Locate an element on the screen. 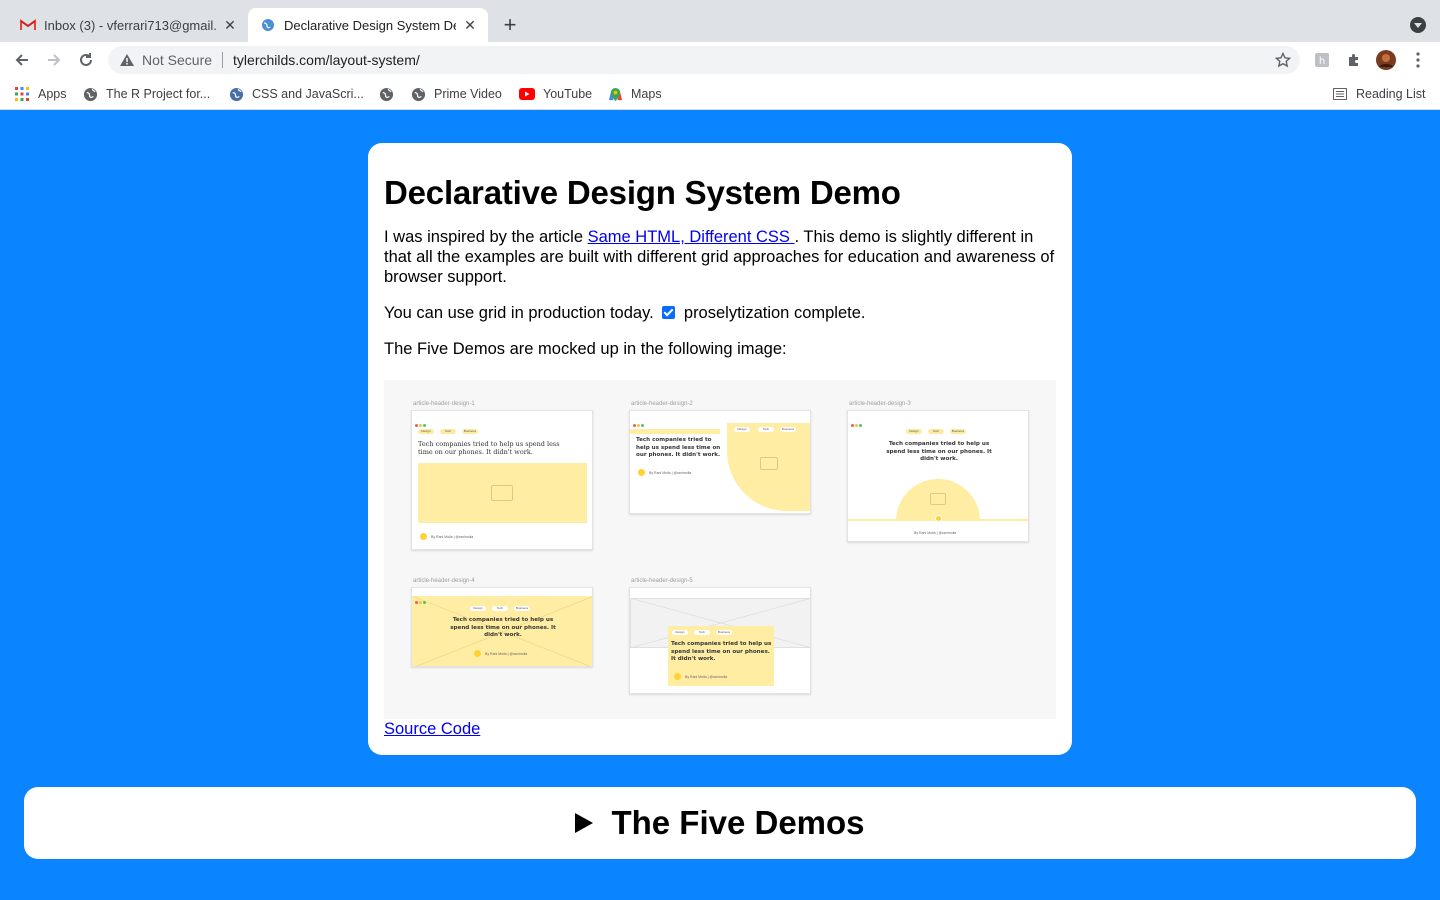 This screenshot has width=1440, height=900. divider is located at coordinates (223, 60).